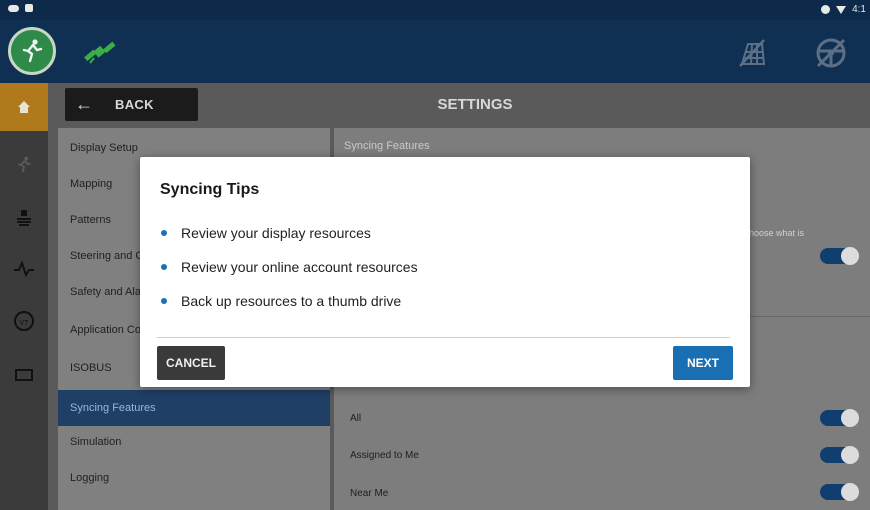 The width and height of the screenshot is (870, 510). I want to click on rail-item-pulse, so click(24, 269).